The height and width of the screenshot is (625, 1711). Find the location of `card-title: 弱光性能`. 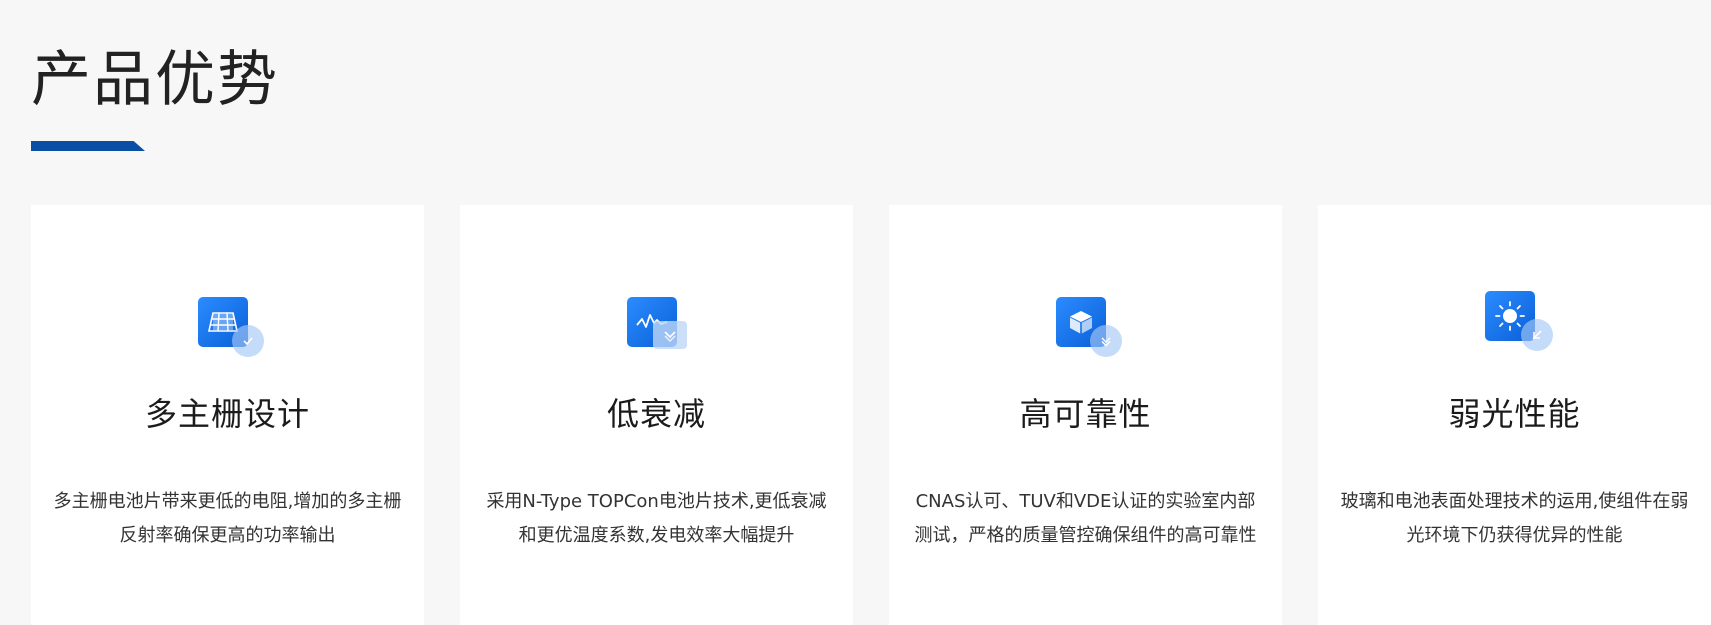

card-title: 弱光性能 is located at coordinates (1514, 414).